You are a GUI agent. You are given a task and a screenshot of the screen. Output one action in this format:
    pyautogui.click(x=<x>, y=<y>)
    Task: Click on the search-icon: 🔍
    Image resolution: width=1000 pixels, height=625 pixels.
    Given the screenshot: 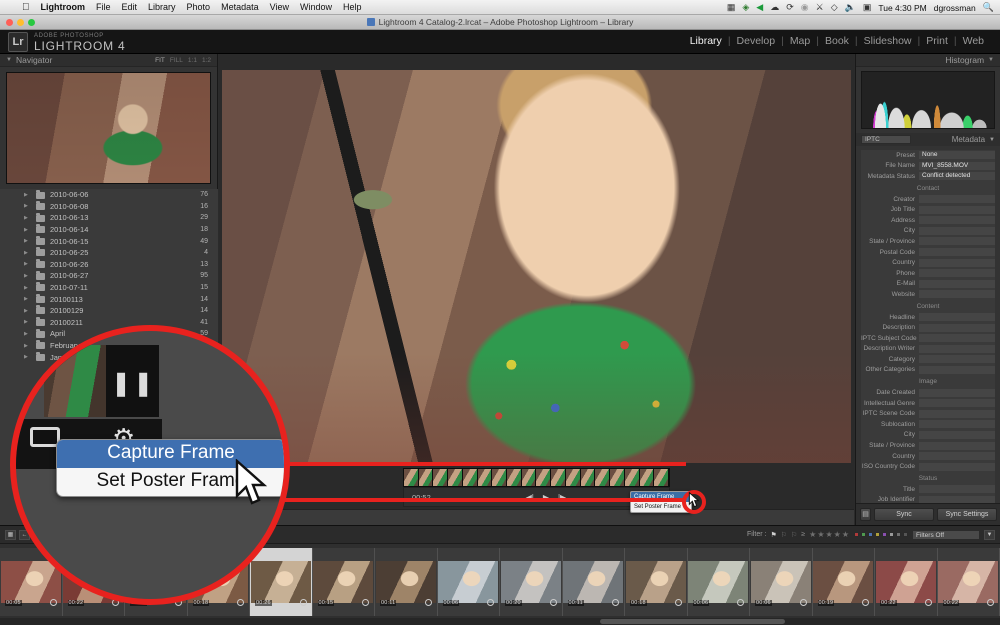 What is the action you would take?
    pyautogui.click(x=988, y=7)
    